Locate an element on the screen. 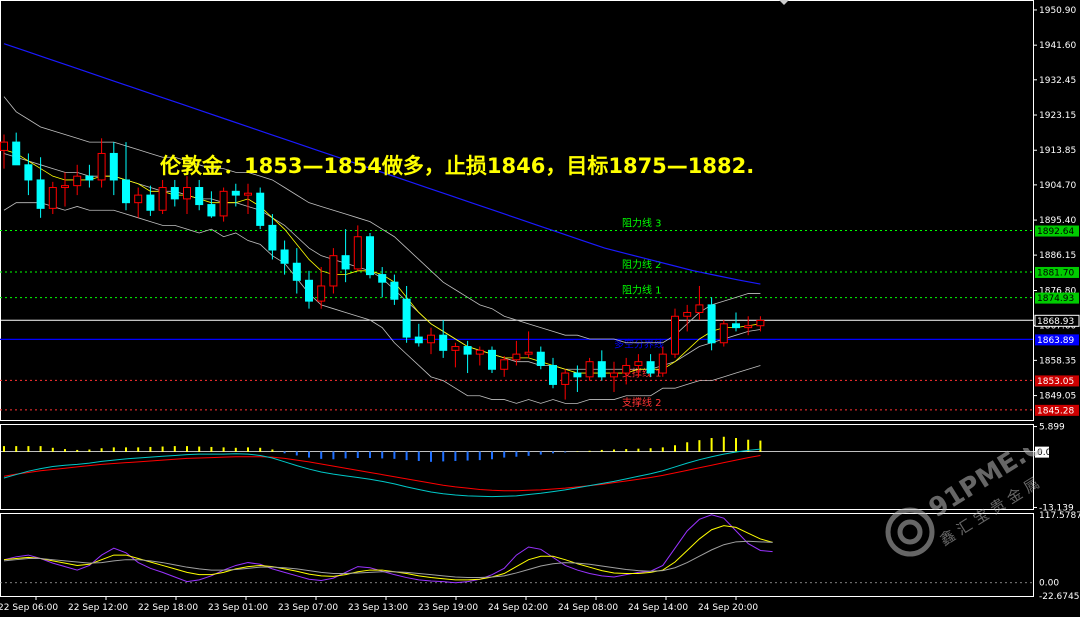 The height and width of the screenshot is (617, 1080). price-axis-label: 1849.05 is located at coordinates (1057, 397).